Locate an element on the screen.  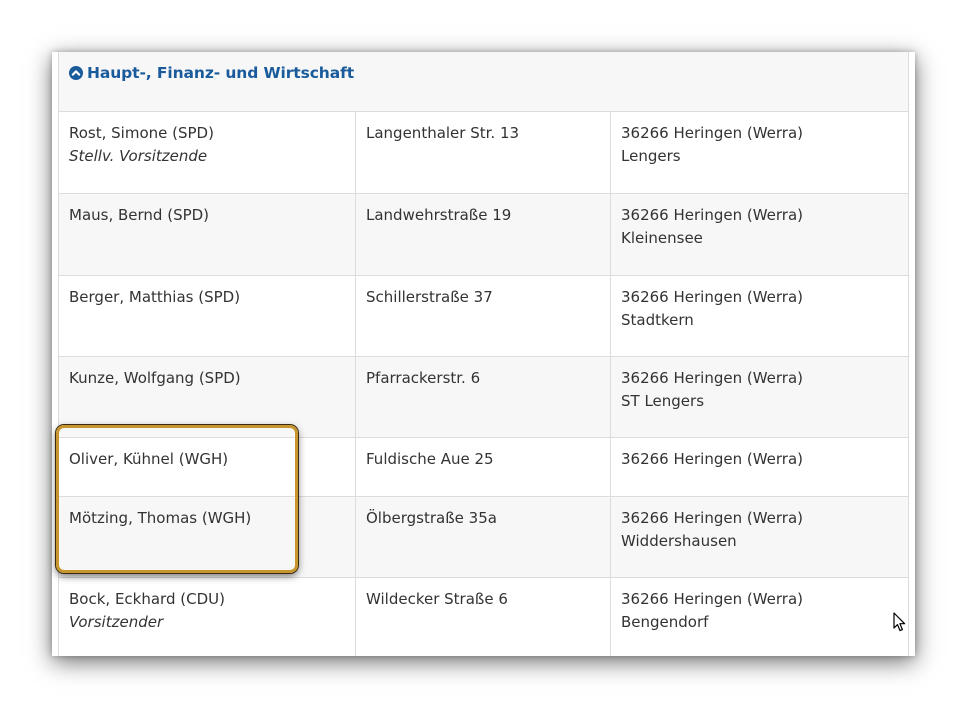
member-role: Stellv. Vorsitzende is located at coordinates (138, 155).